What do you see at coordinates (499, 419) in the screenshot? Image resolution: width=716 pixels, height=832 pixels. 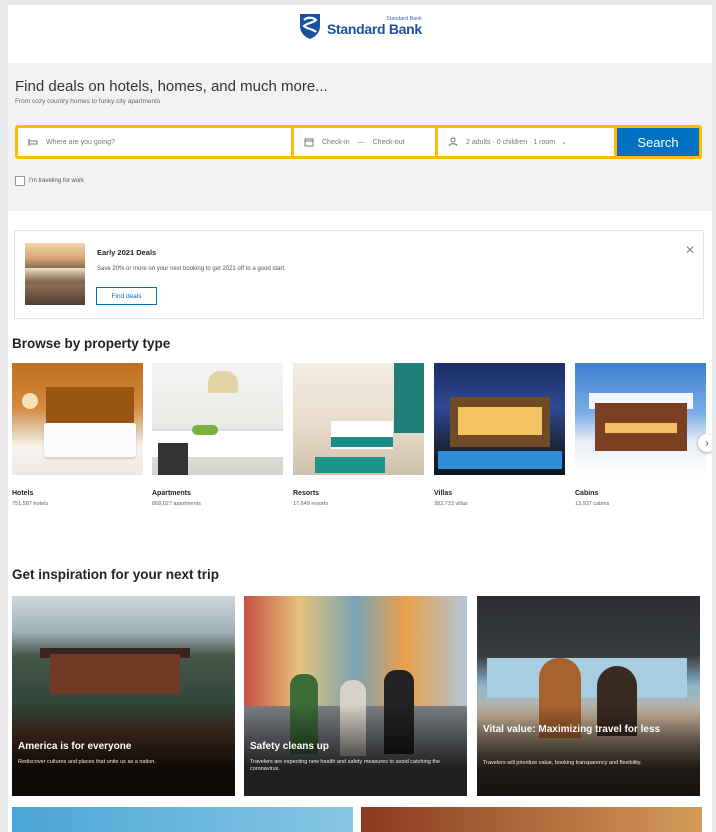 I see `villas-image` at bounding box center [499, 419].